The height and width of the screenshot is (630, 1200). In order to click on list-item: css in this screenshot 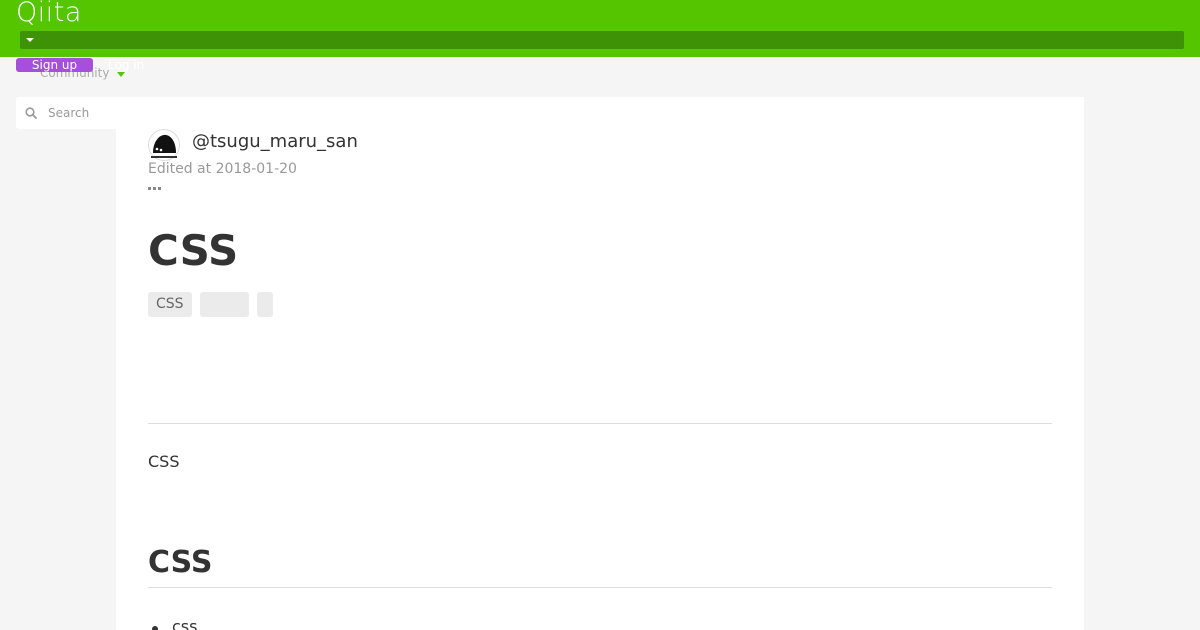, I will do `click(174, 623)`.